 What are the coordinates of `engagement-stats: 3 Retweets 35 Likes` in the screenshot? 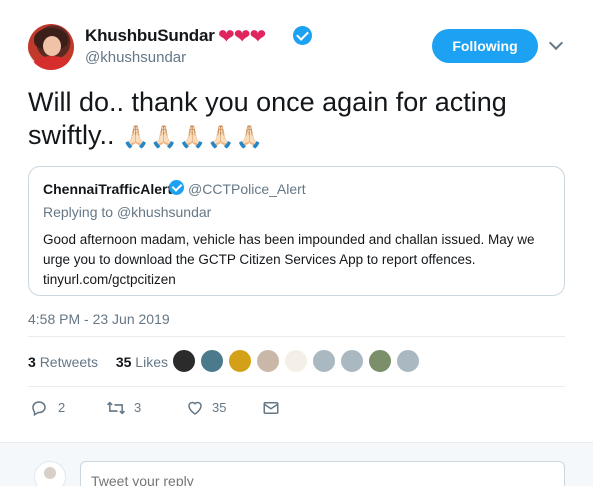 It's located at (98, 362).